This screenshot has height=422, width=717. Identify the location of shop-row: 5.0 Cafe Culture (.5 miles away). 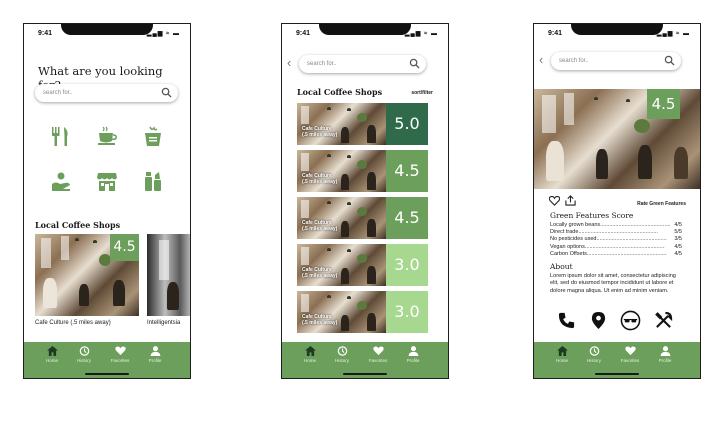
(362, 124).